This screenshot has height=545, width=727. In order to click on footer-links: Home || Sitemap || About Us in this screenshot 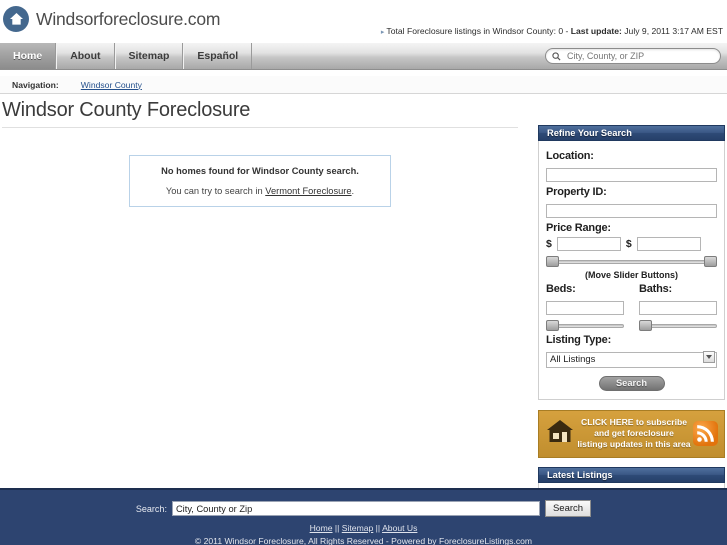, I will do `click(363, 528)`.